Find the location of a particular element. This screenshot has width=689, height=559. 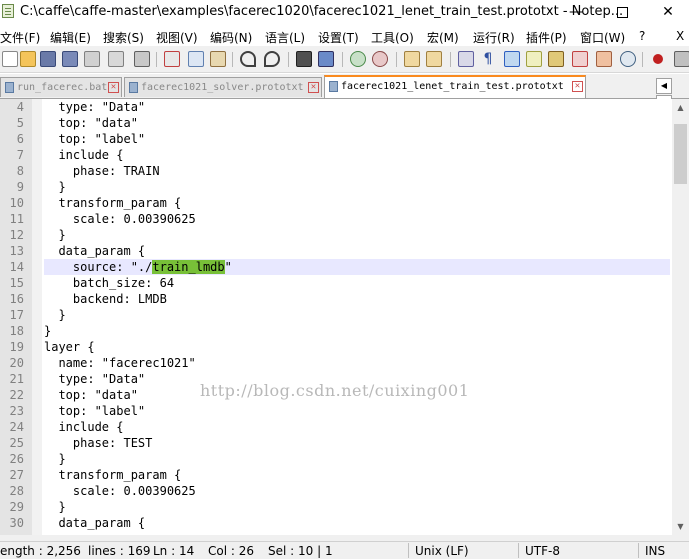

vertical-scrollbar: ▲ ▼ is located at coordinates (680, 317).